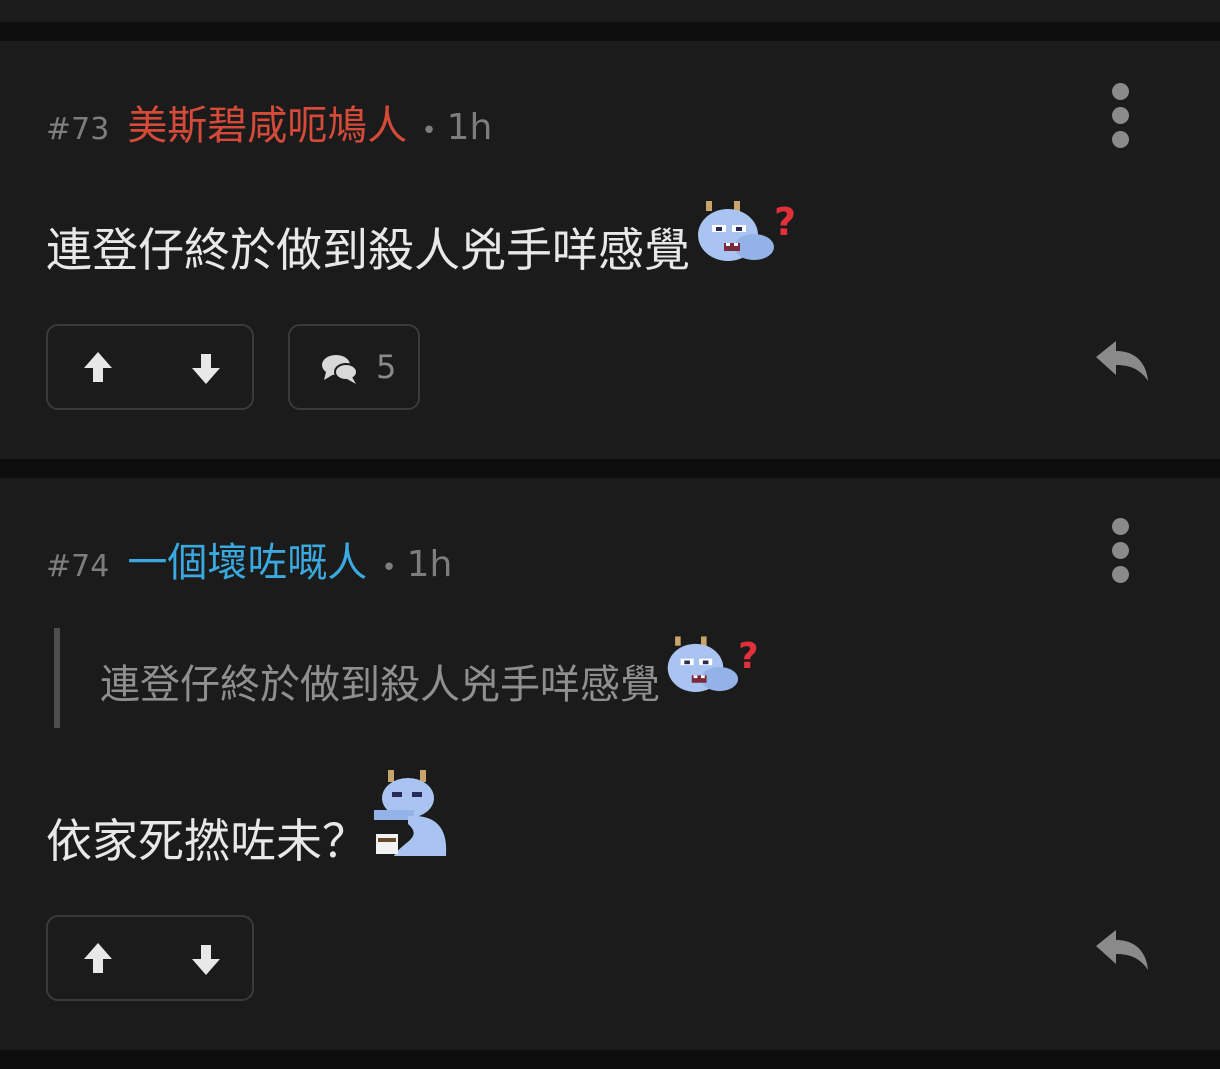 The width and height of the screenshot is (1220, 1069). What do you see at coordinates (207, 841) in the screenshot?
I see `post-text: 依家死撚咗未？` at bounding box center [207, 841].